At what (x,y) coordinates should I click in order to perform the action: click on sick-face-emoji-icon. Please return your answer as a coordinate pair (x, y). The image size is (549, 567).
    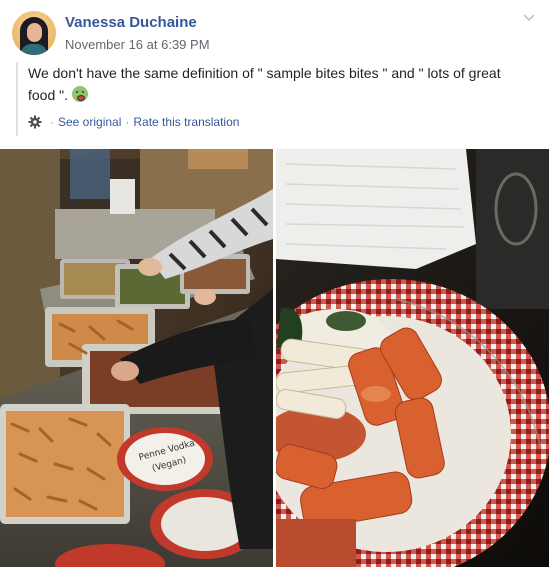
    Looking at the image, I should click on (80, 94).